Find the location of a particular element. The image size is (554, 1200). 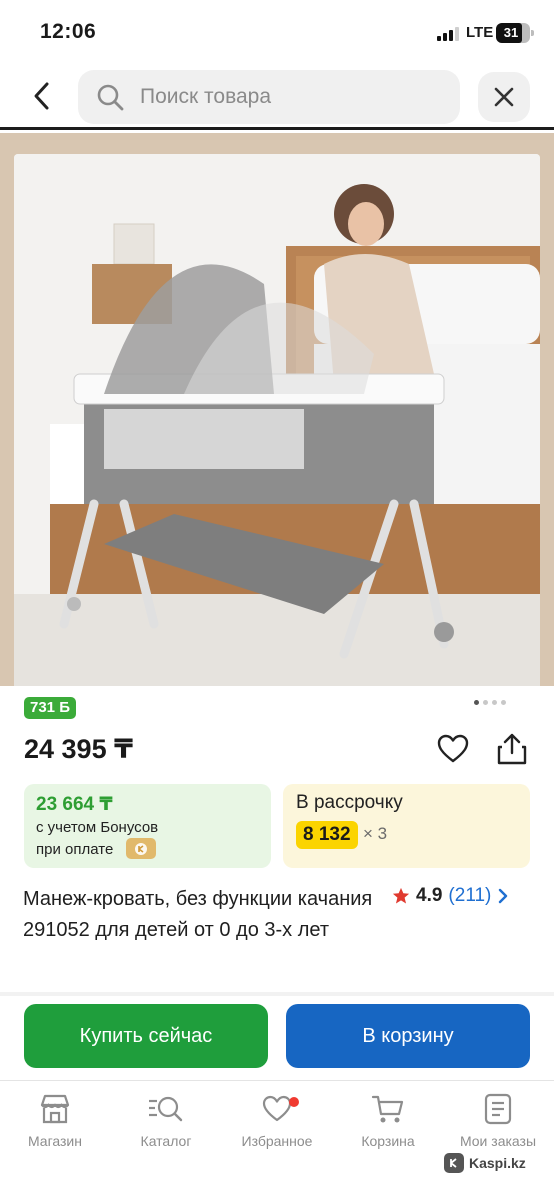

bonus-price-card: 23 664 ₸ с учетом Бонусов при оплате is located at coordinates (147, 826).